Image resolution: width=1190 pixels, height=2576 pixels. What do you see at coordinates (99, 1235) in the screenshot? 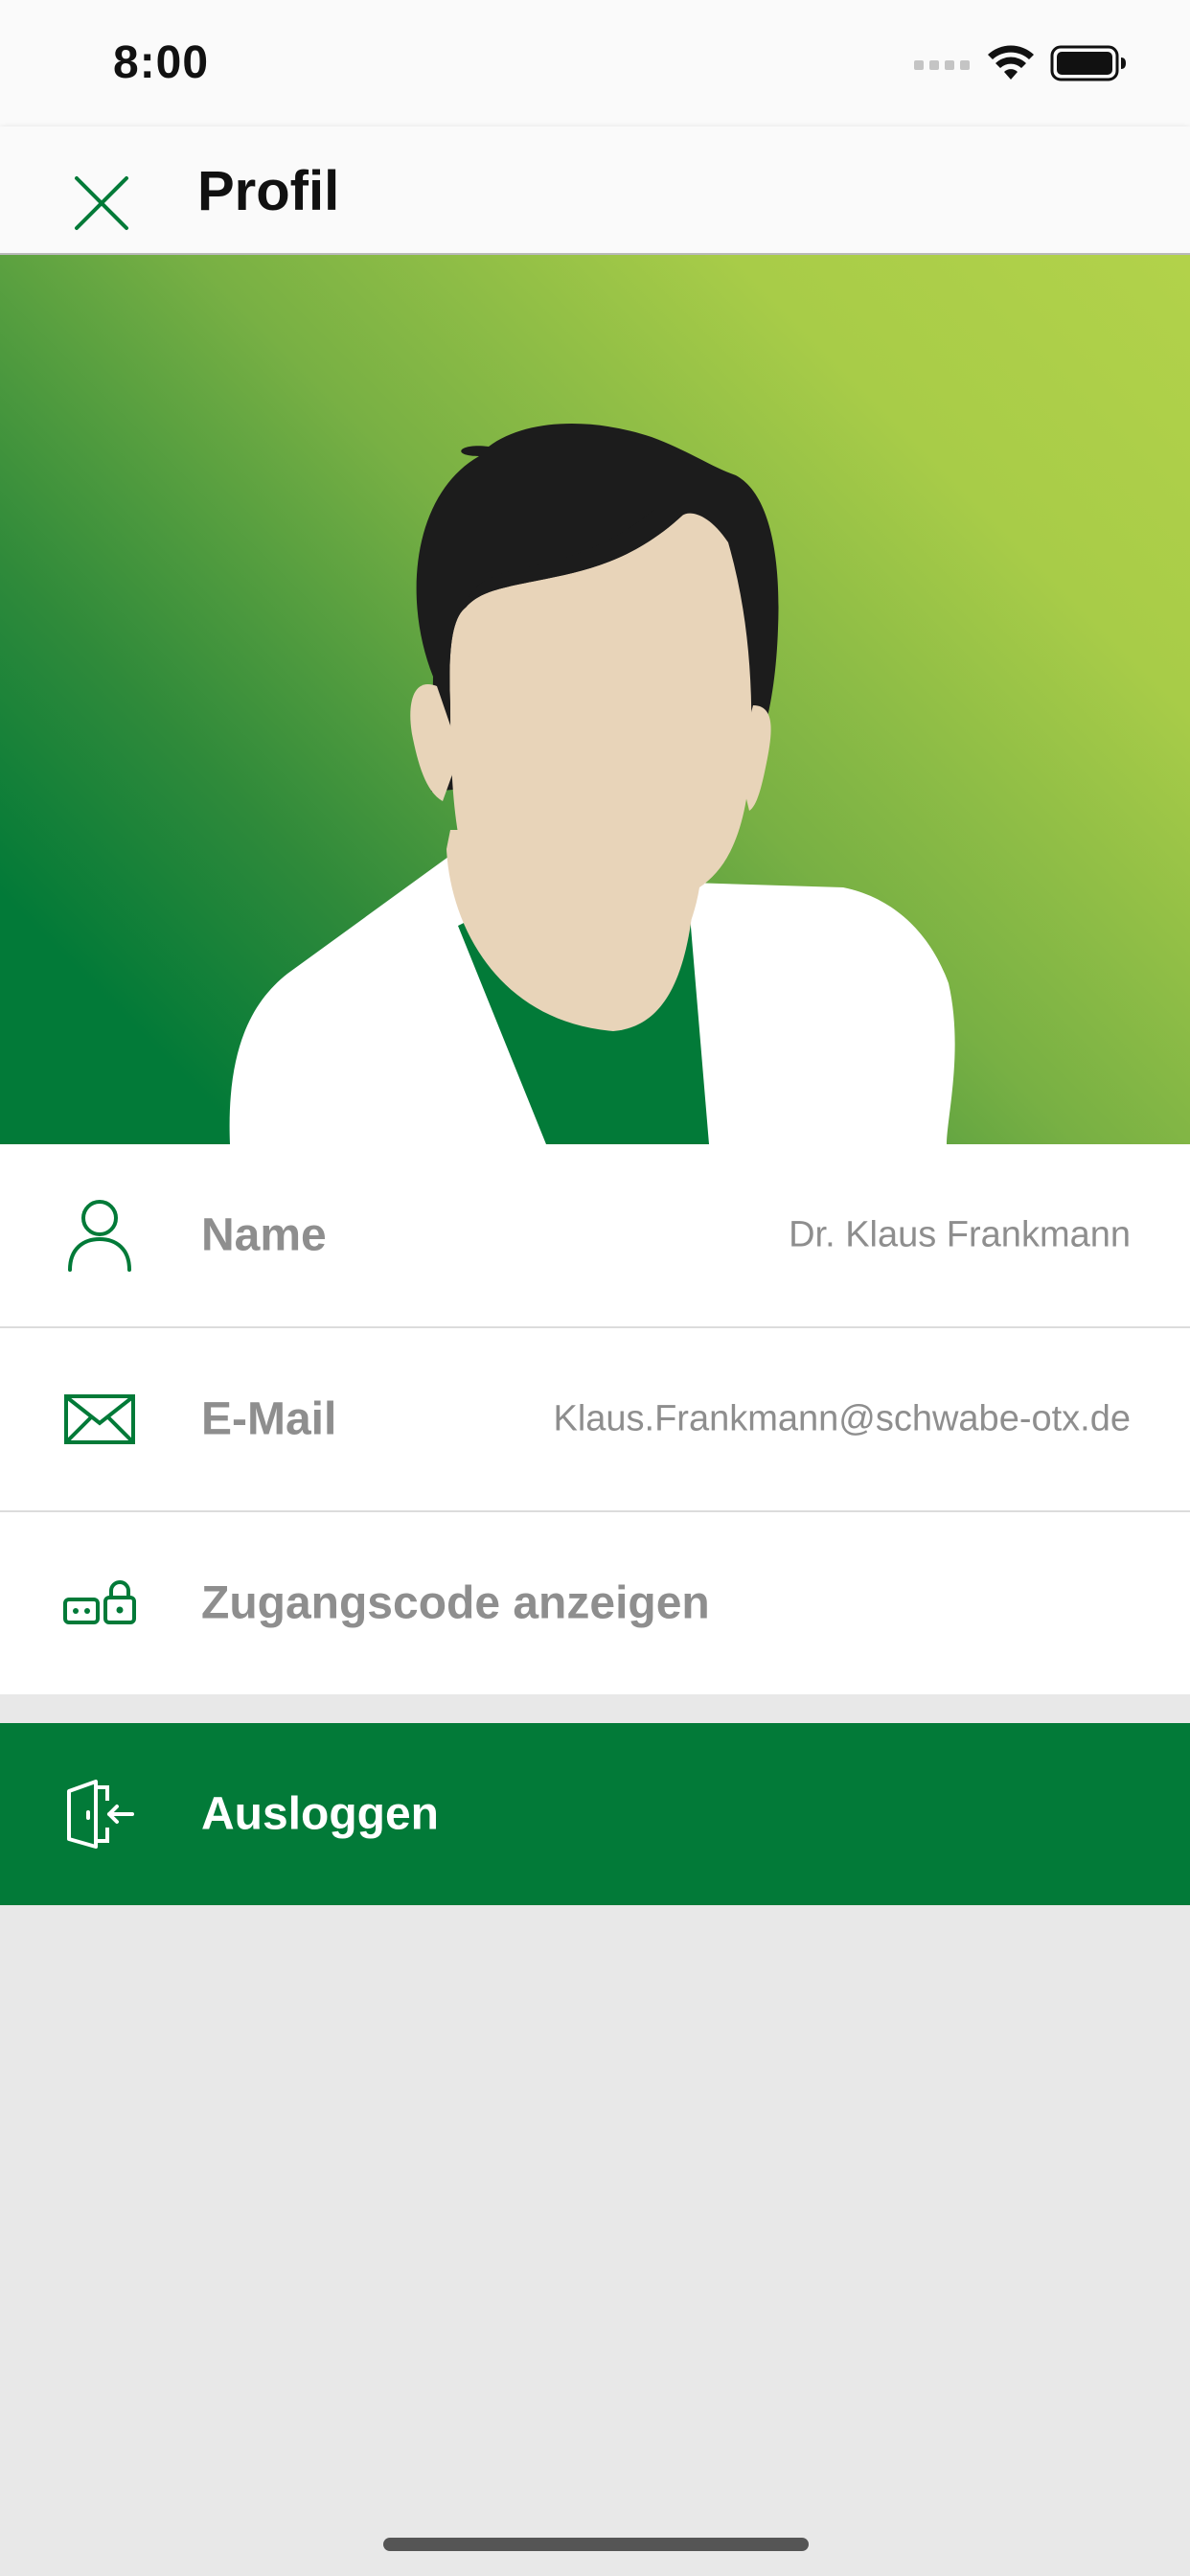
I see `person-icon` at bounding box center [99, 1235].